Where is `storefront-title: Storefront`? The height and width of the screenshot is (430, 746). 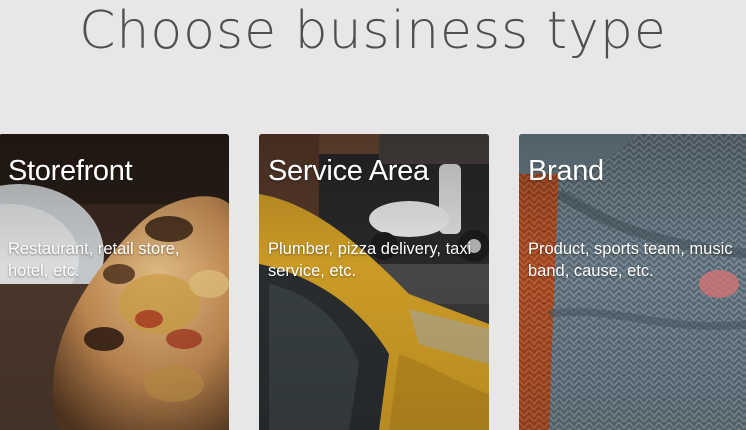 storefront-title: Storefront is located at coordinates (70, 171).